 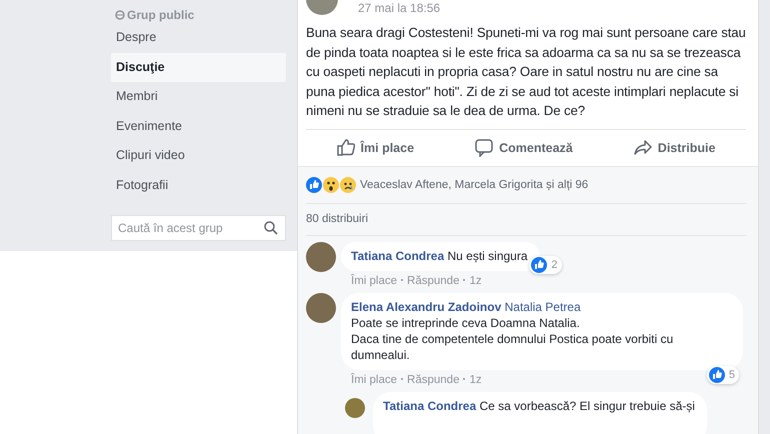 I want to click on comment-text: Elena Alexandru Zadoinov Natalia Petrea Poate se intreprinde ceva Doamna Natalia. Daca tine de competentele domnului Postica poate vorbiti cu dumnealui., so click(x=512, y=330).